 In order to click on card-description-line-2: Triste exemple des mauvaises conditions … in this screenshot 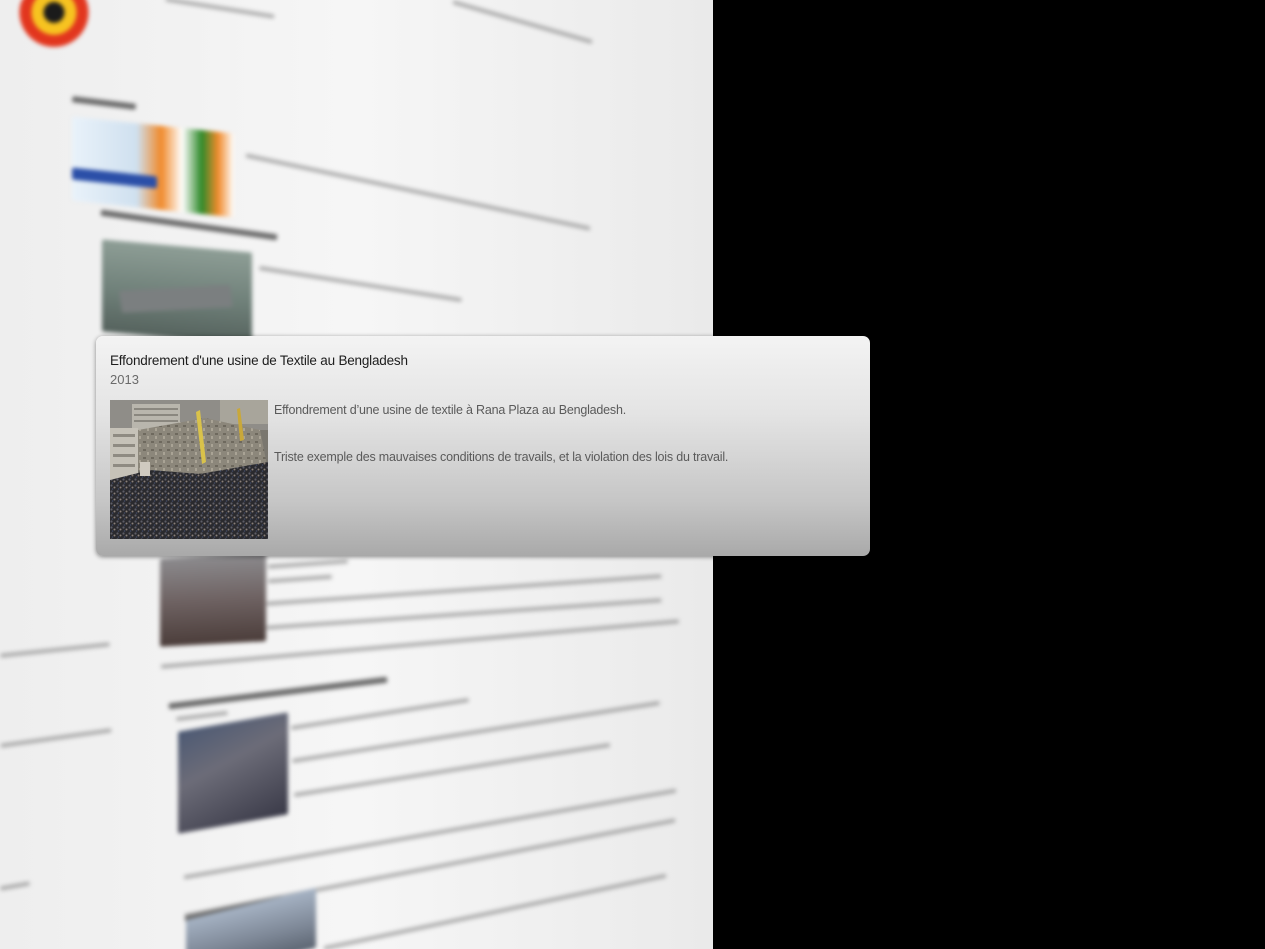, I will do `click(501, 457)`.